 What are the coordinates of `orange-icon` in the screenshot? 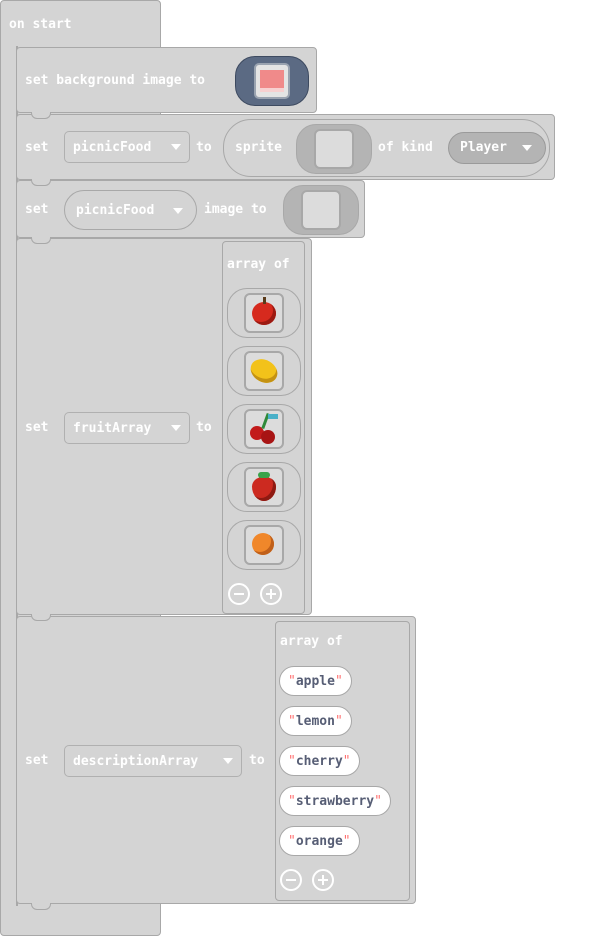 It's located at (263, 544).